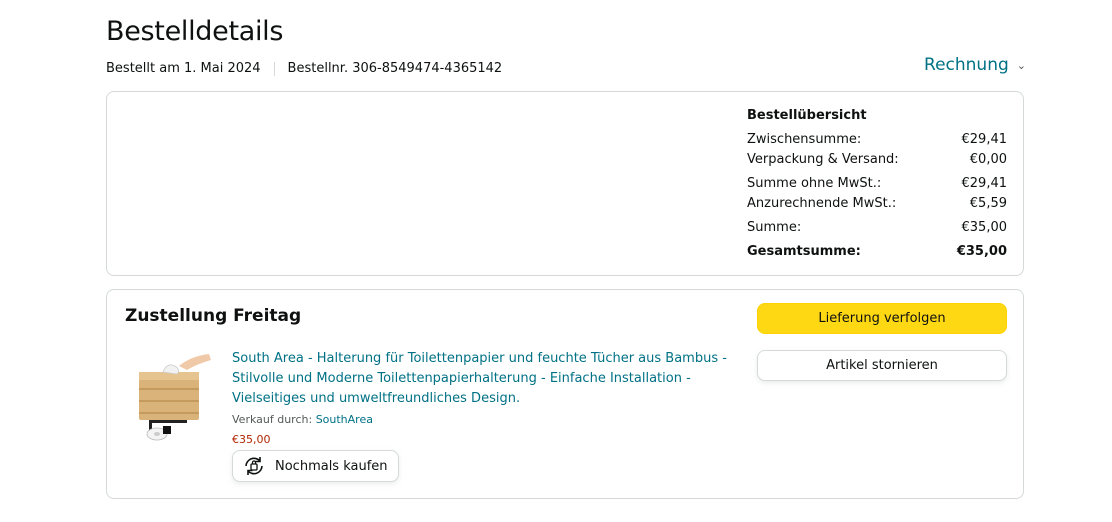 Image resolution: width=1112 pixels, height=522 pixels. Describe the element at coordinates (988, 159) in the screenshot. I see `summary-value: €0,00` at that location.